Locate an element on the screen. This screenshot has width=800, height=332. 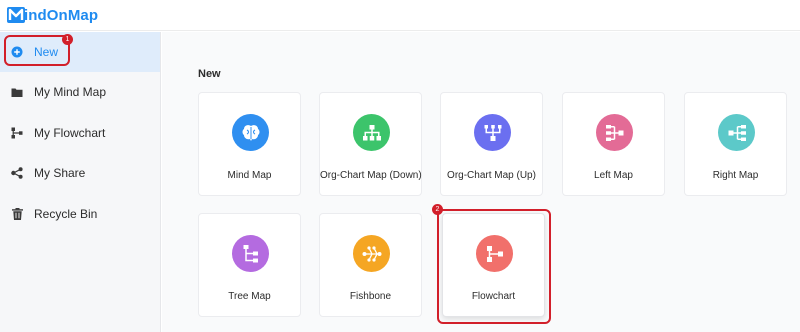
fishbone-icon is located at coordinates (371, 253).